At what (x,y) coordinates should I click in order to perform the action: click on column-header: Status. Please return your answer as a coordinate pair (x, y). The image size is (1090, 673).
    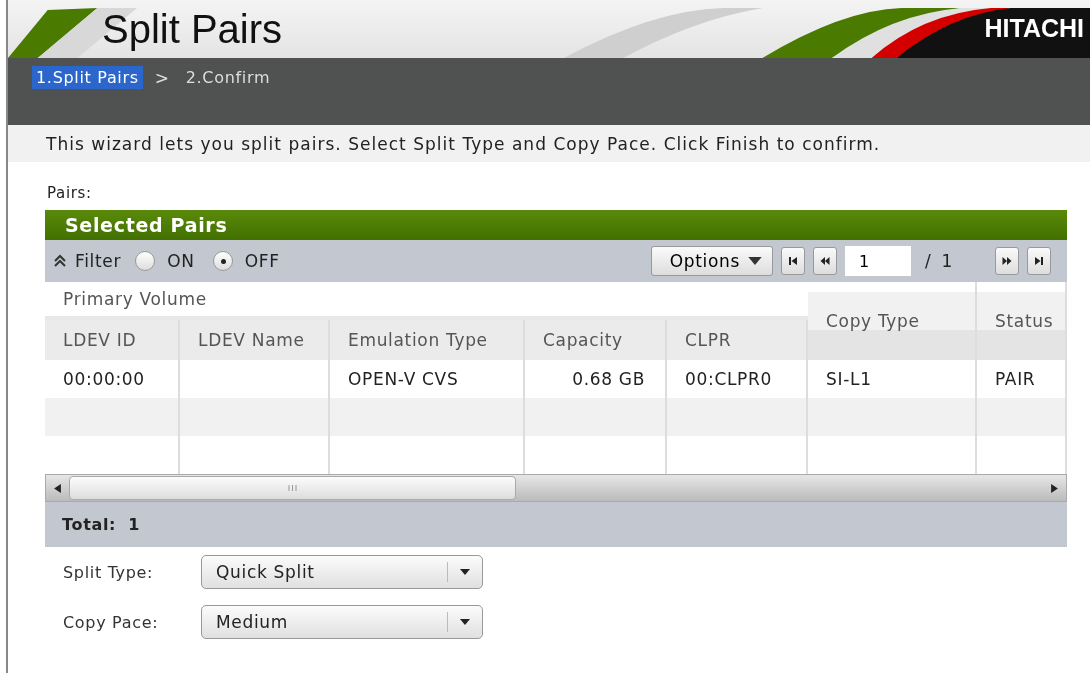
    Looking at the image, I should click on (1024, 321).